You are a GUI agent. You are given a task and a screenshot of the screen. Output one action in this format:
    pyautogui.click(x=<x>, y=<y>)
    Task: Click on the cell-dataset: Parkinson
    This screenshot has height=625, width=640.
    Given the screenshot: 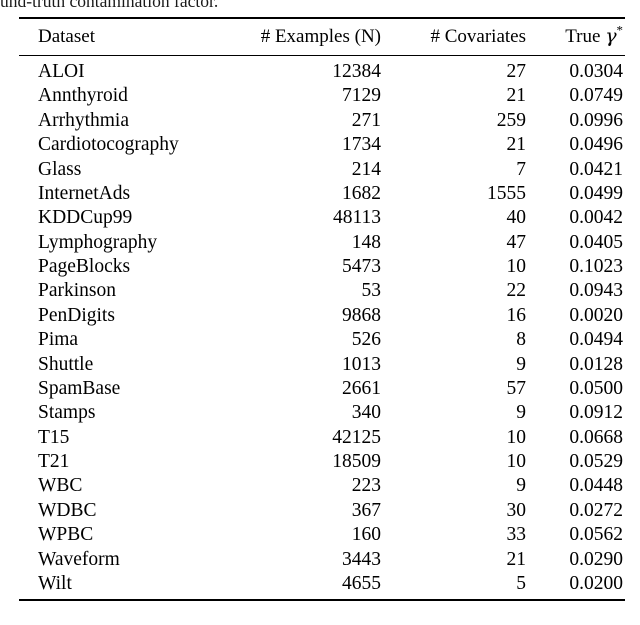 What is the action you would take?
    pyautogui.click(x=77, y=291)
    